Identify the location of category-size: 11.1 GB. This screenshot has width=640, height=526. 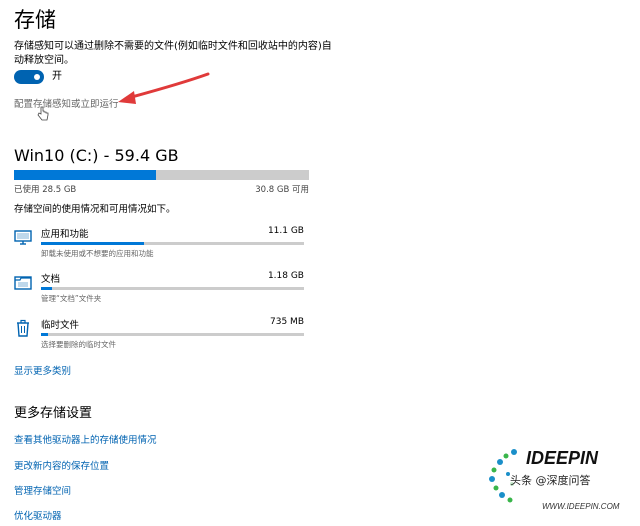
(285, 231).